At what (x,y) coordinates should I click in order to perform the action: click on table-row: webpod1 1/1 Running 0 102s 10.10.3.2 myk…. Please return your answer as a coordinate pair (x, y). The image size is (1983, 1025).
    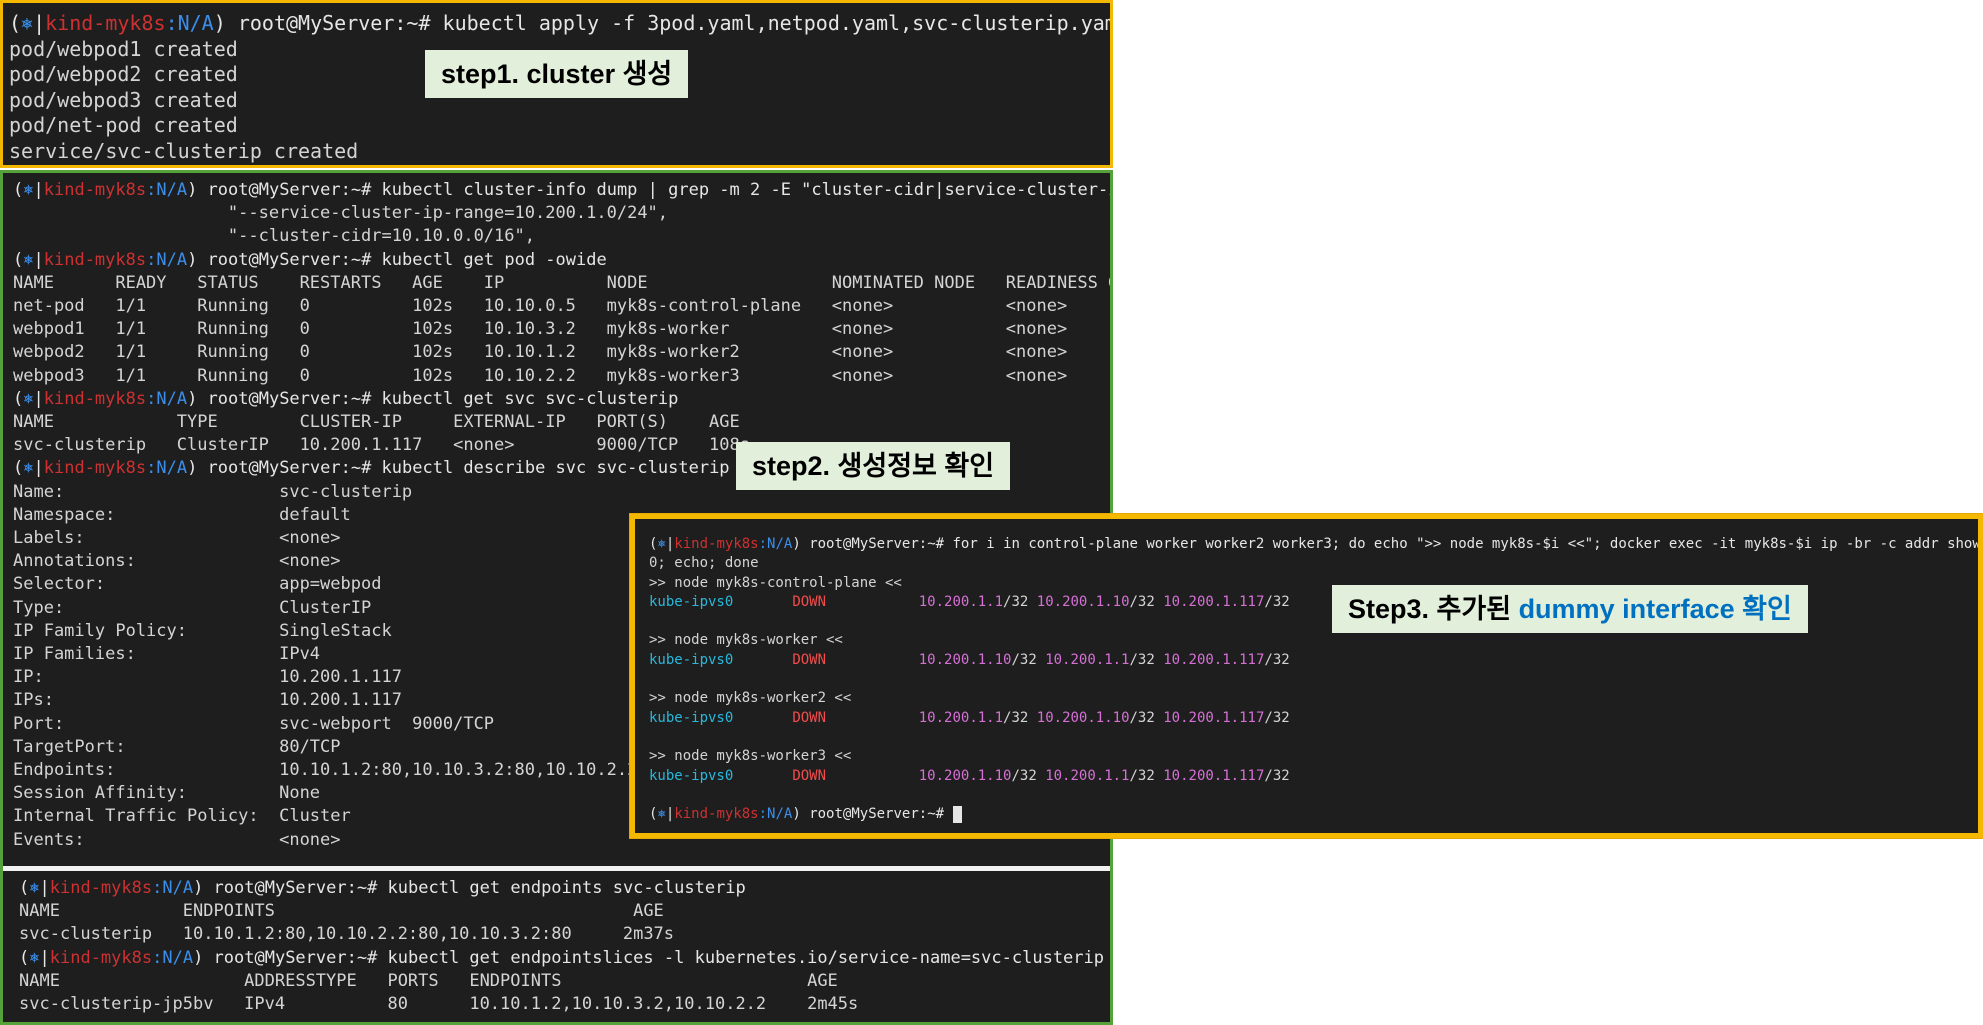
    Looking at the image, I should click on (540, 329).